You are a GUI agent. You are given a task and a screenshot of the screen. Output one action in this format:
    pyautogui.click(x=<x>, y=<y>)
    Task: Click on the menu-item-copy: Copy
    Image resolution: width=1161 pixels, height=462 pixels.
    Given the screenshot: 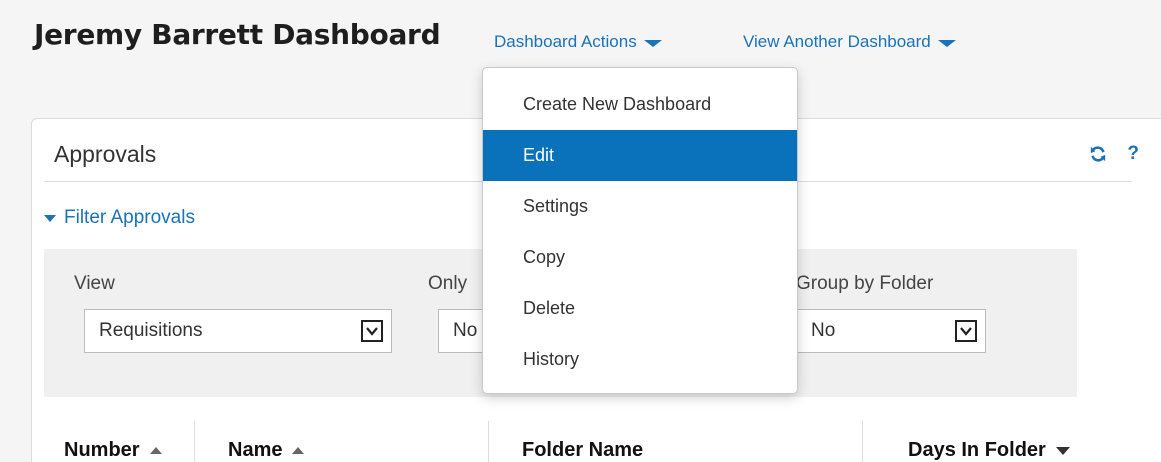 What is the action you would take?
    pyautogui.click(x=640, y=257)
    